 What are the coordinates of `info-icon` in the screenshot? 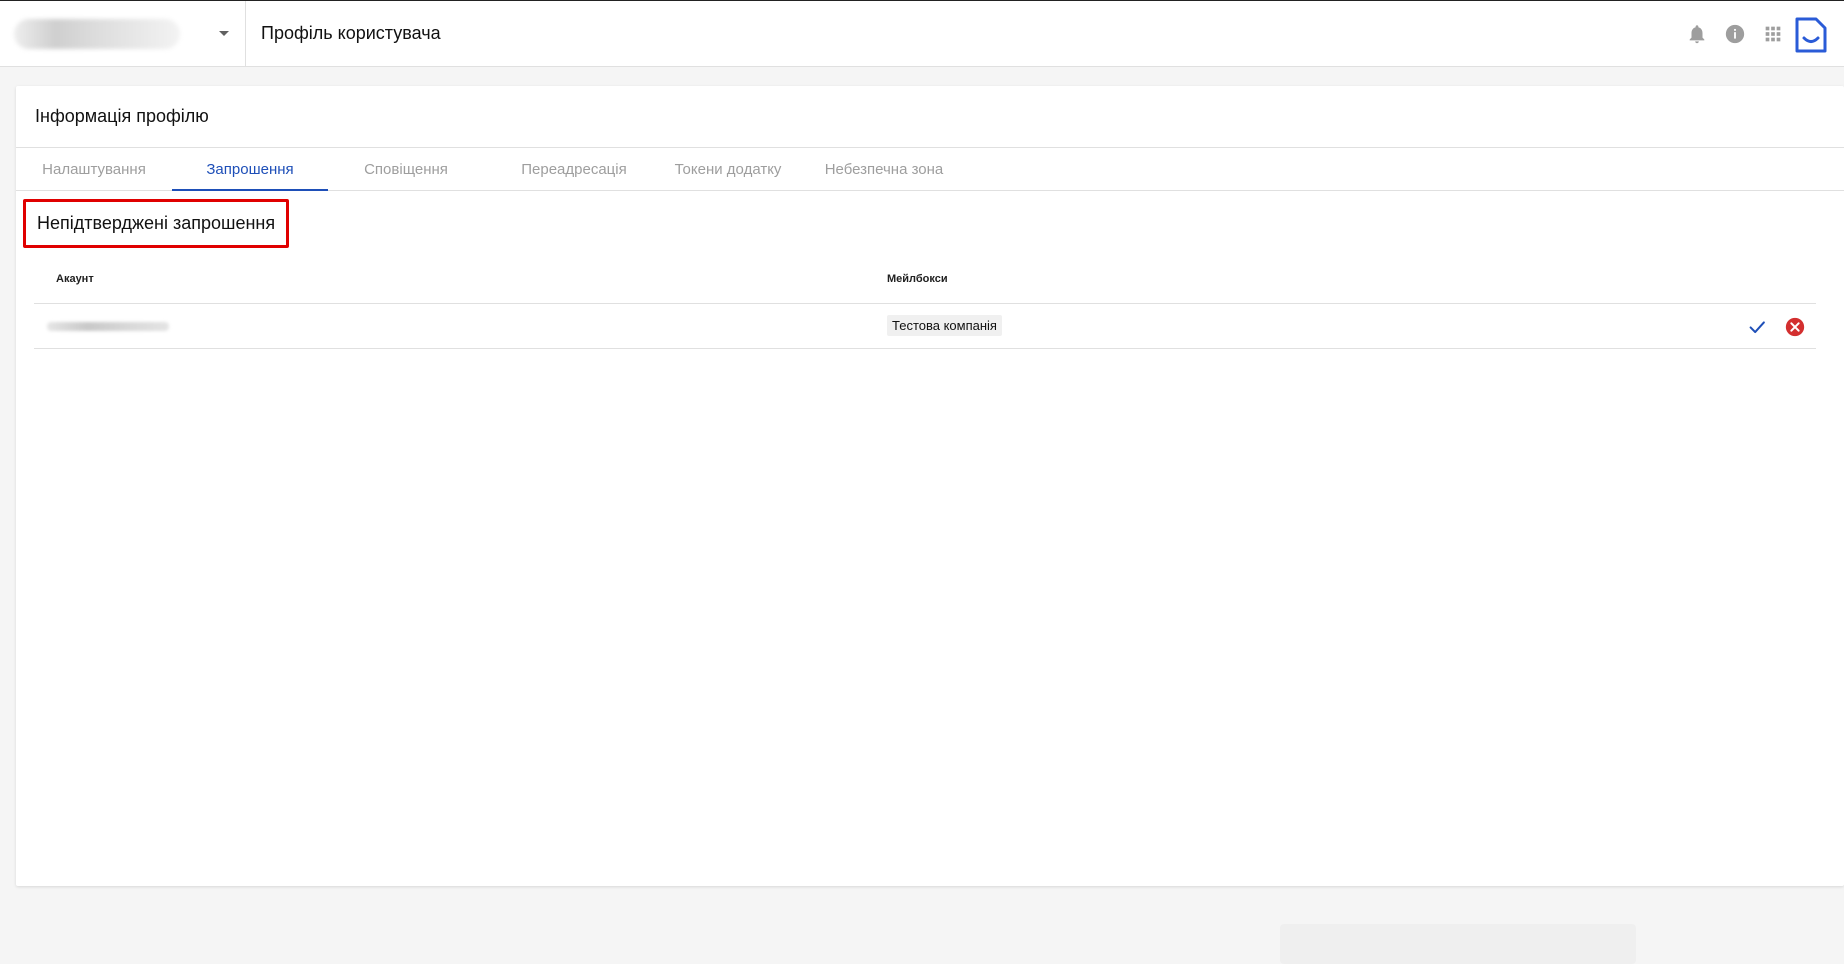 It's located at (1735, 34).